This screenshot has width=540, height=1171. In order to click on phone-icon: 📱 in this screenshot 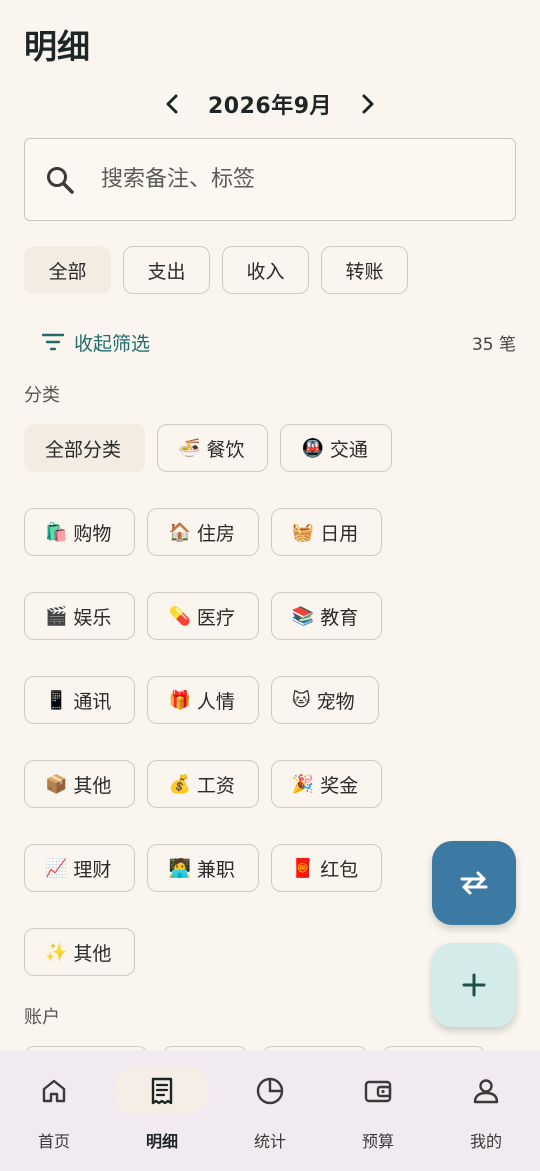, I will do `click(56, 700)`.